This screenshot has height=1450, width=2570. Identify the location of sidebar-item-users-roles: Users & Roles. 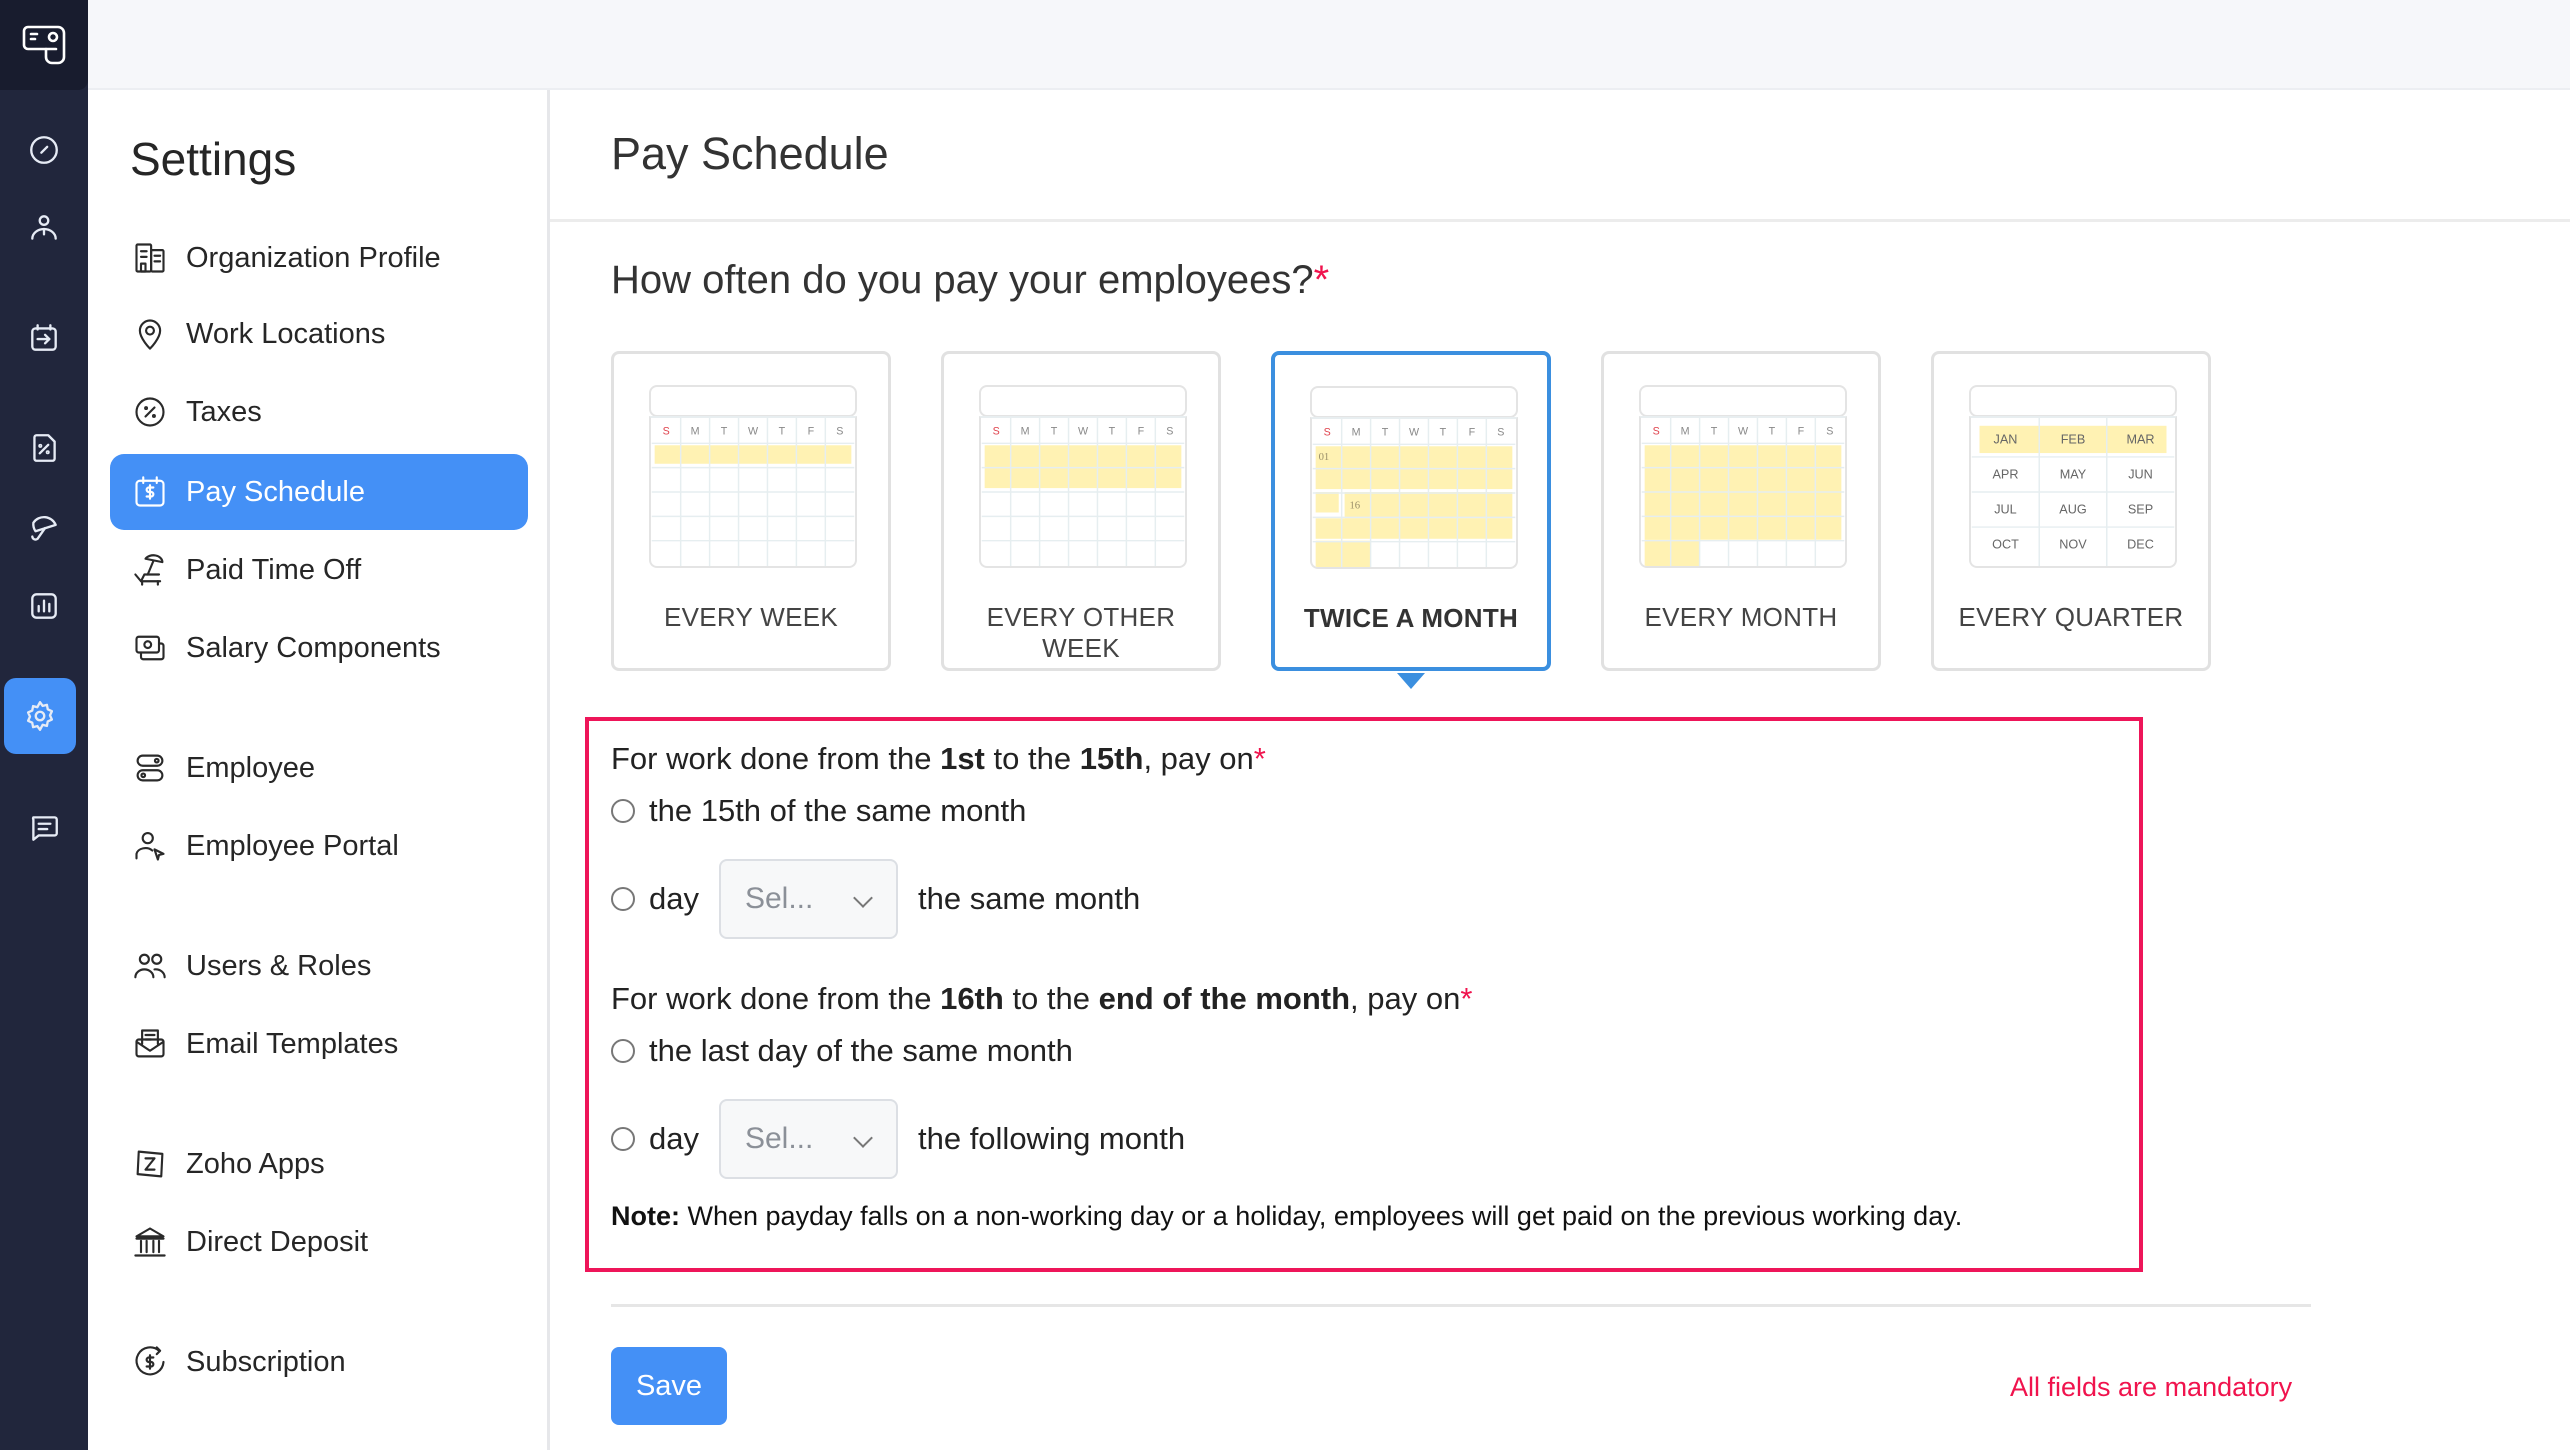
(319, 966).